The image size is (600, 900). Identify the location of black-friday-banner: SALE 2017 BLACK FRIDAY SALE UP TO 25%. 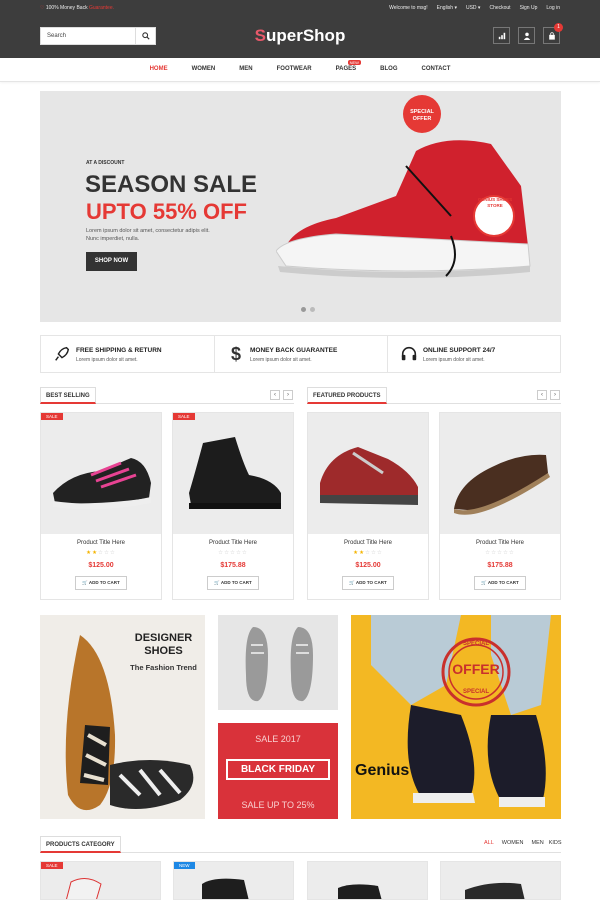
(278, 771).